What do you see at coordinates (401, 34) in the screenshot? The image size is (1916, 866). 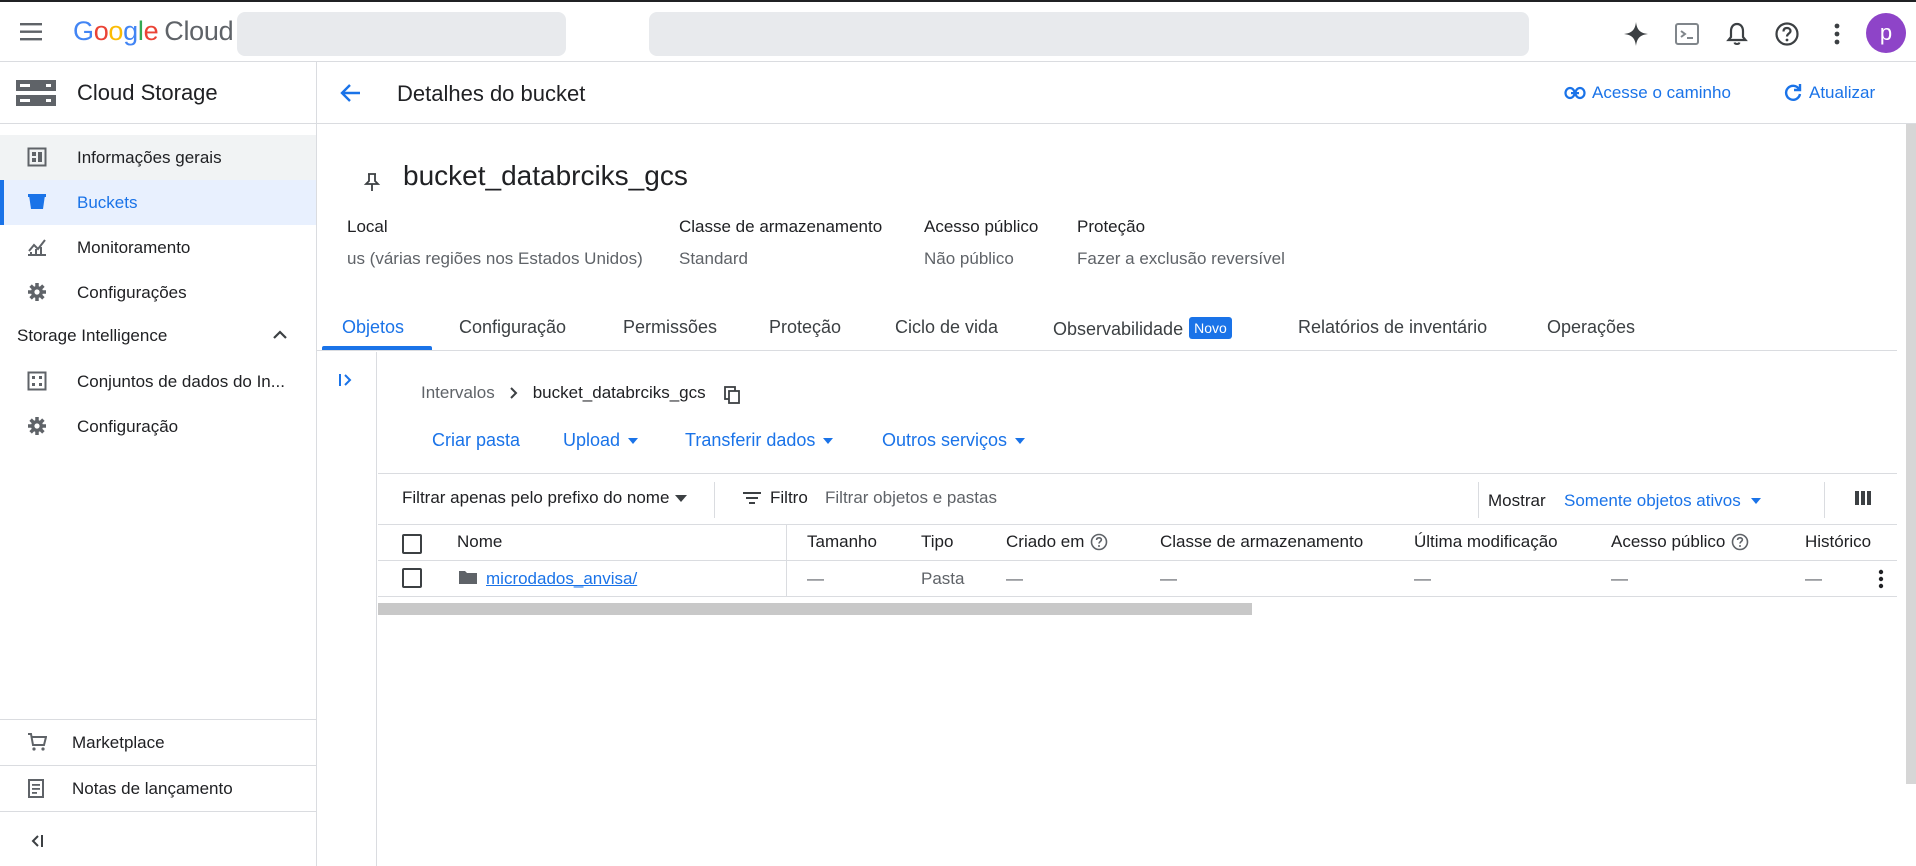 I see `project-selector` at bounding box center [401, 34].